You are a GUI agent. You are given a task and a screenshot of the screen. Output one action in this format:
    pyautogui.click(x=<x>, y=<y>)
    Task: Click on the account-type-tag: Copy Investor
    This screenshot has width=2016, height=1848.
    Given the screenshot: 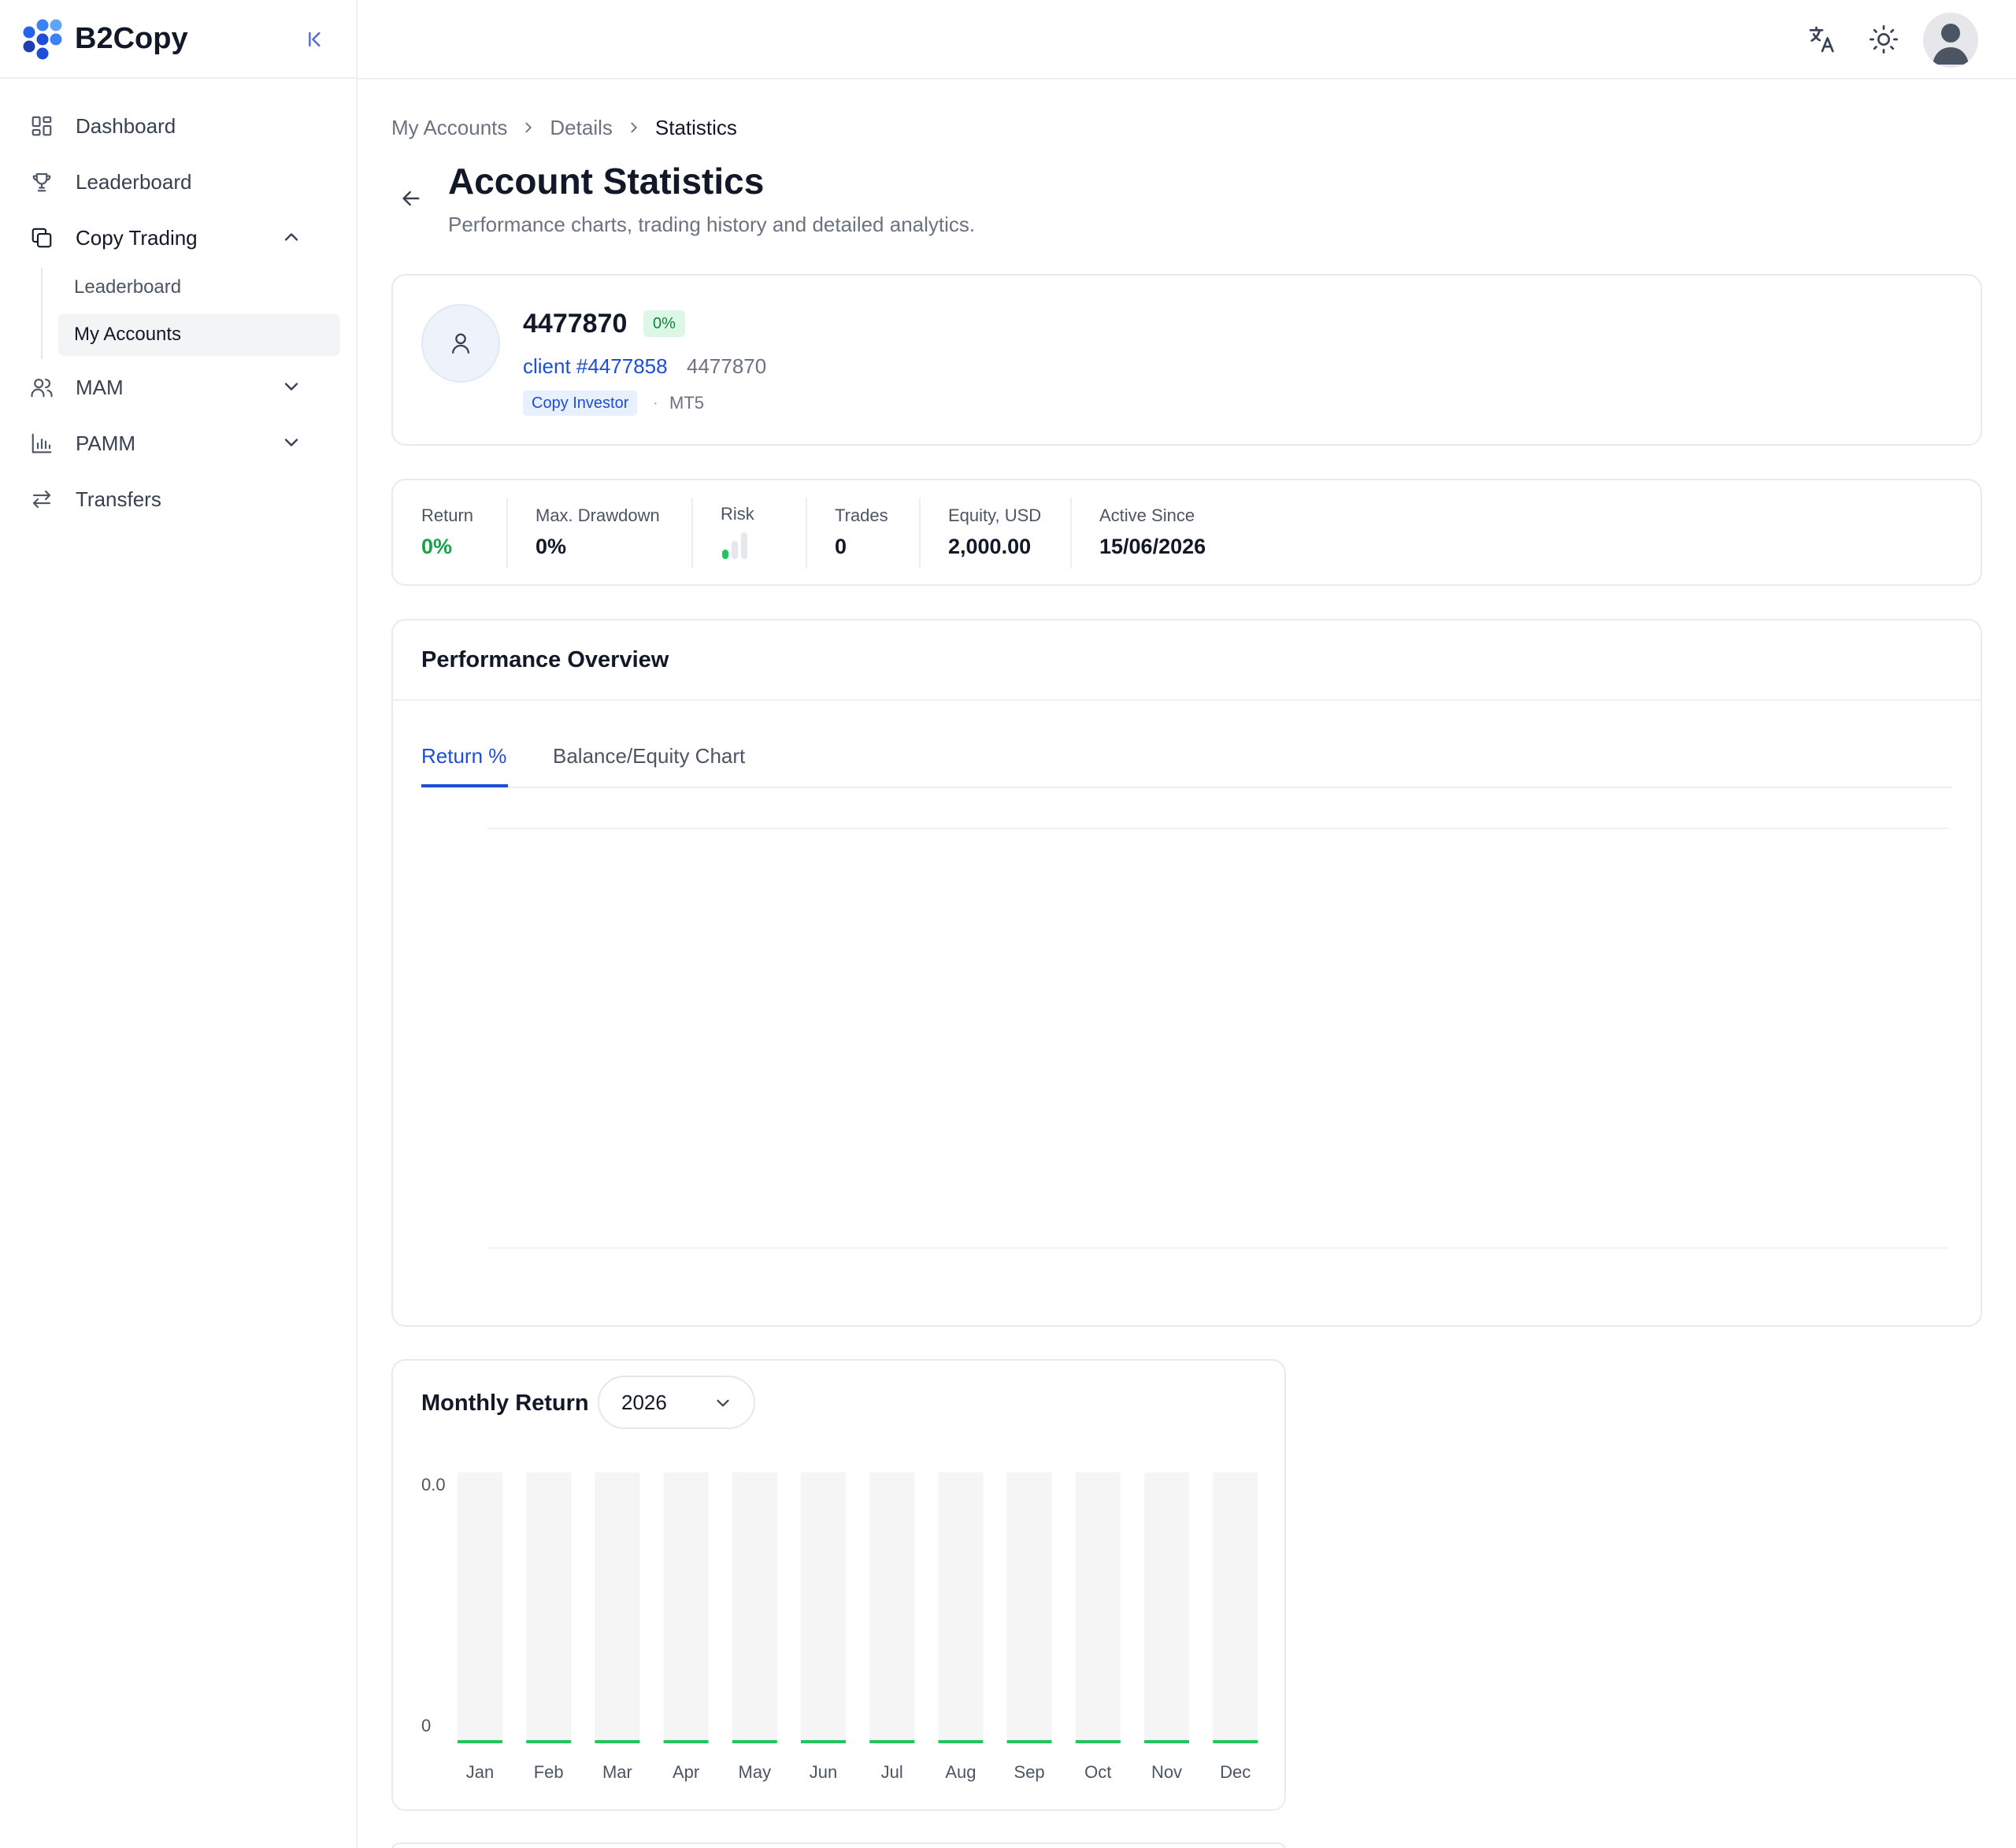 What is the action you would take?
    pyautogui.click(x=580, y=403)
    